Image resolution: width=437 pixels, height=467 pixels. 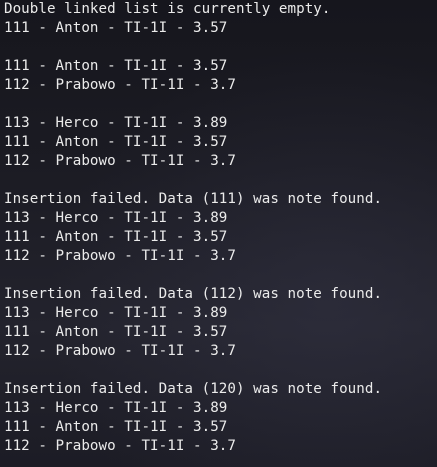 What do you see at coordinates (167, 9) in the screenshot?
I see `output-line: Double linked list is currently empty.` at bounding box center [167, 9].